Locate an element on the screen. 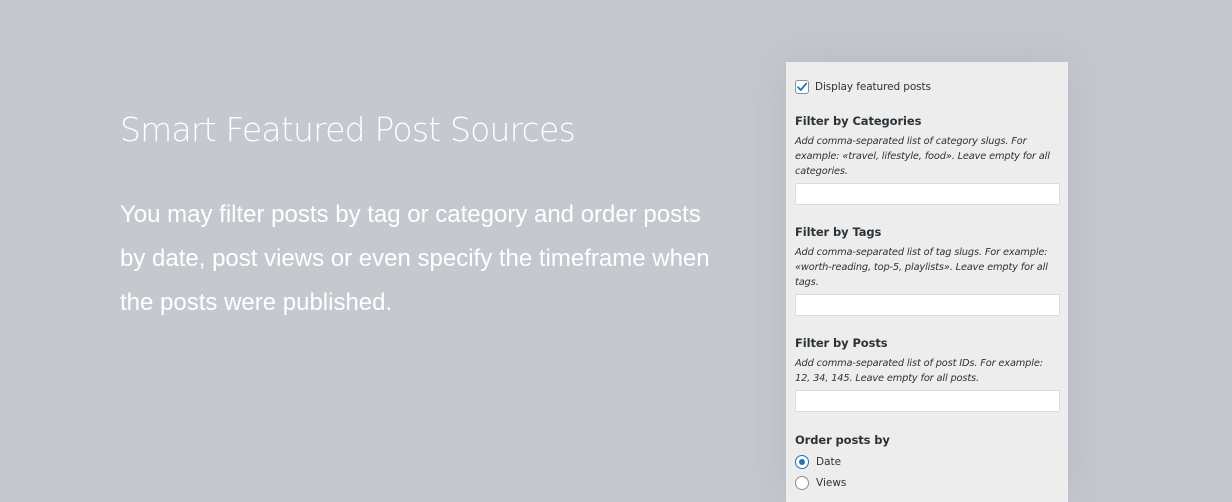  display-featured-label: Display featured posts is located at coordinates (873, 87).